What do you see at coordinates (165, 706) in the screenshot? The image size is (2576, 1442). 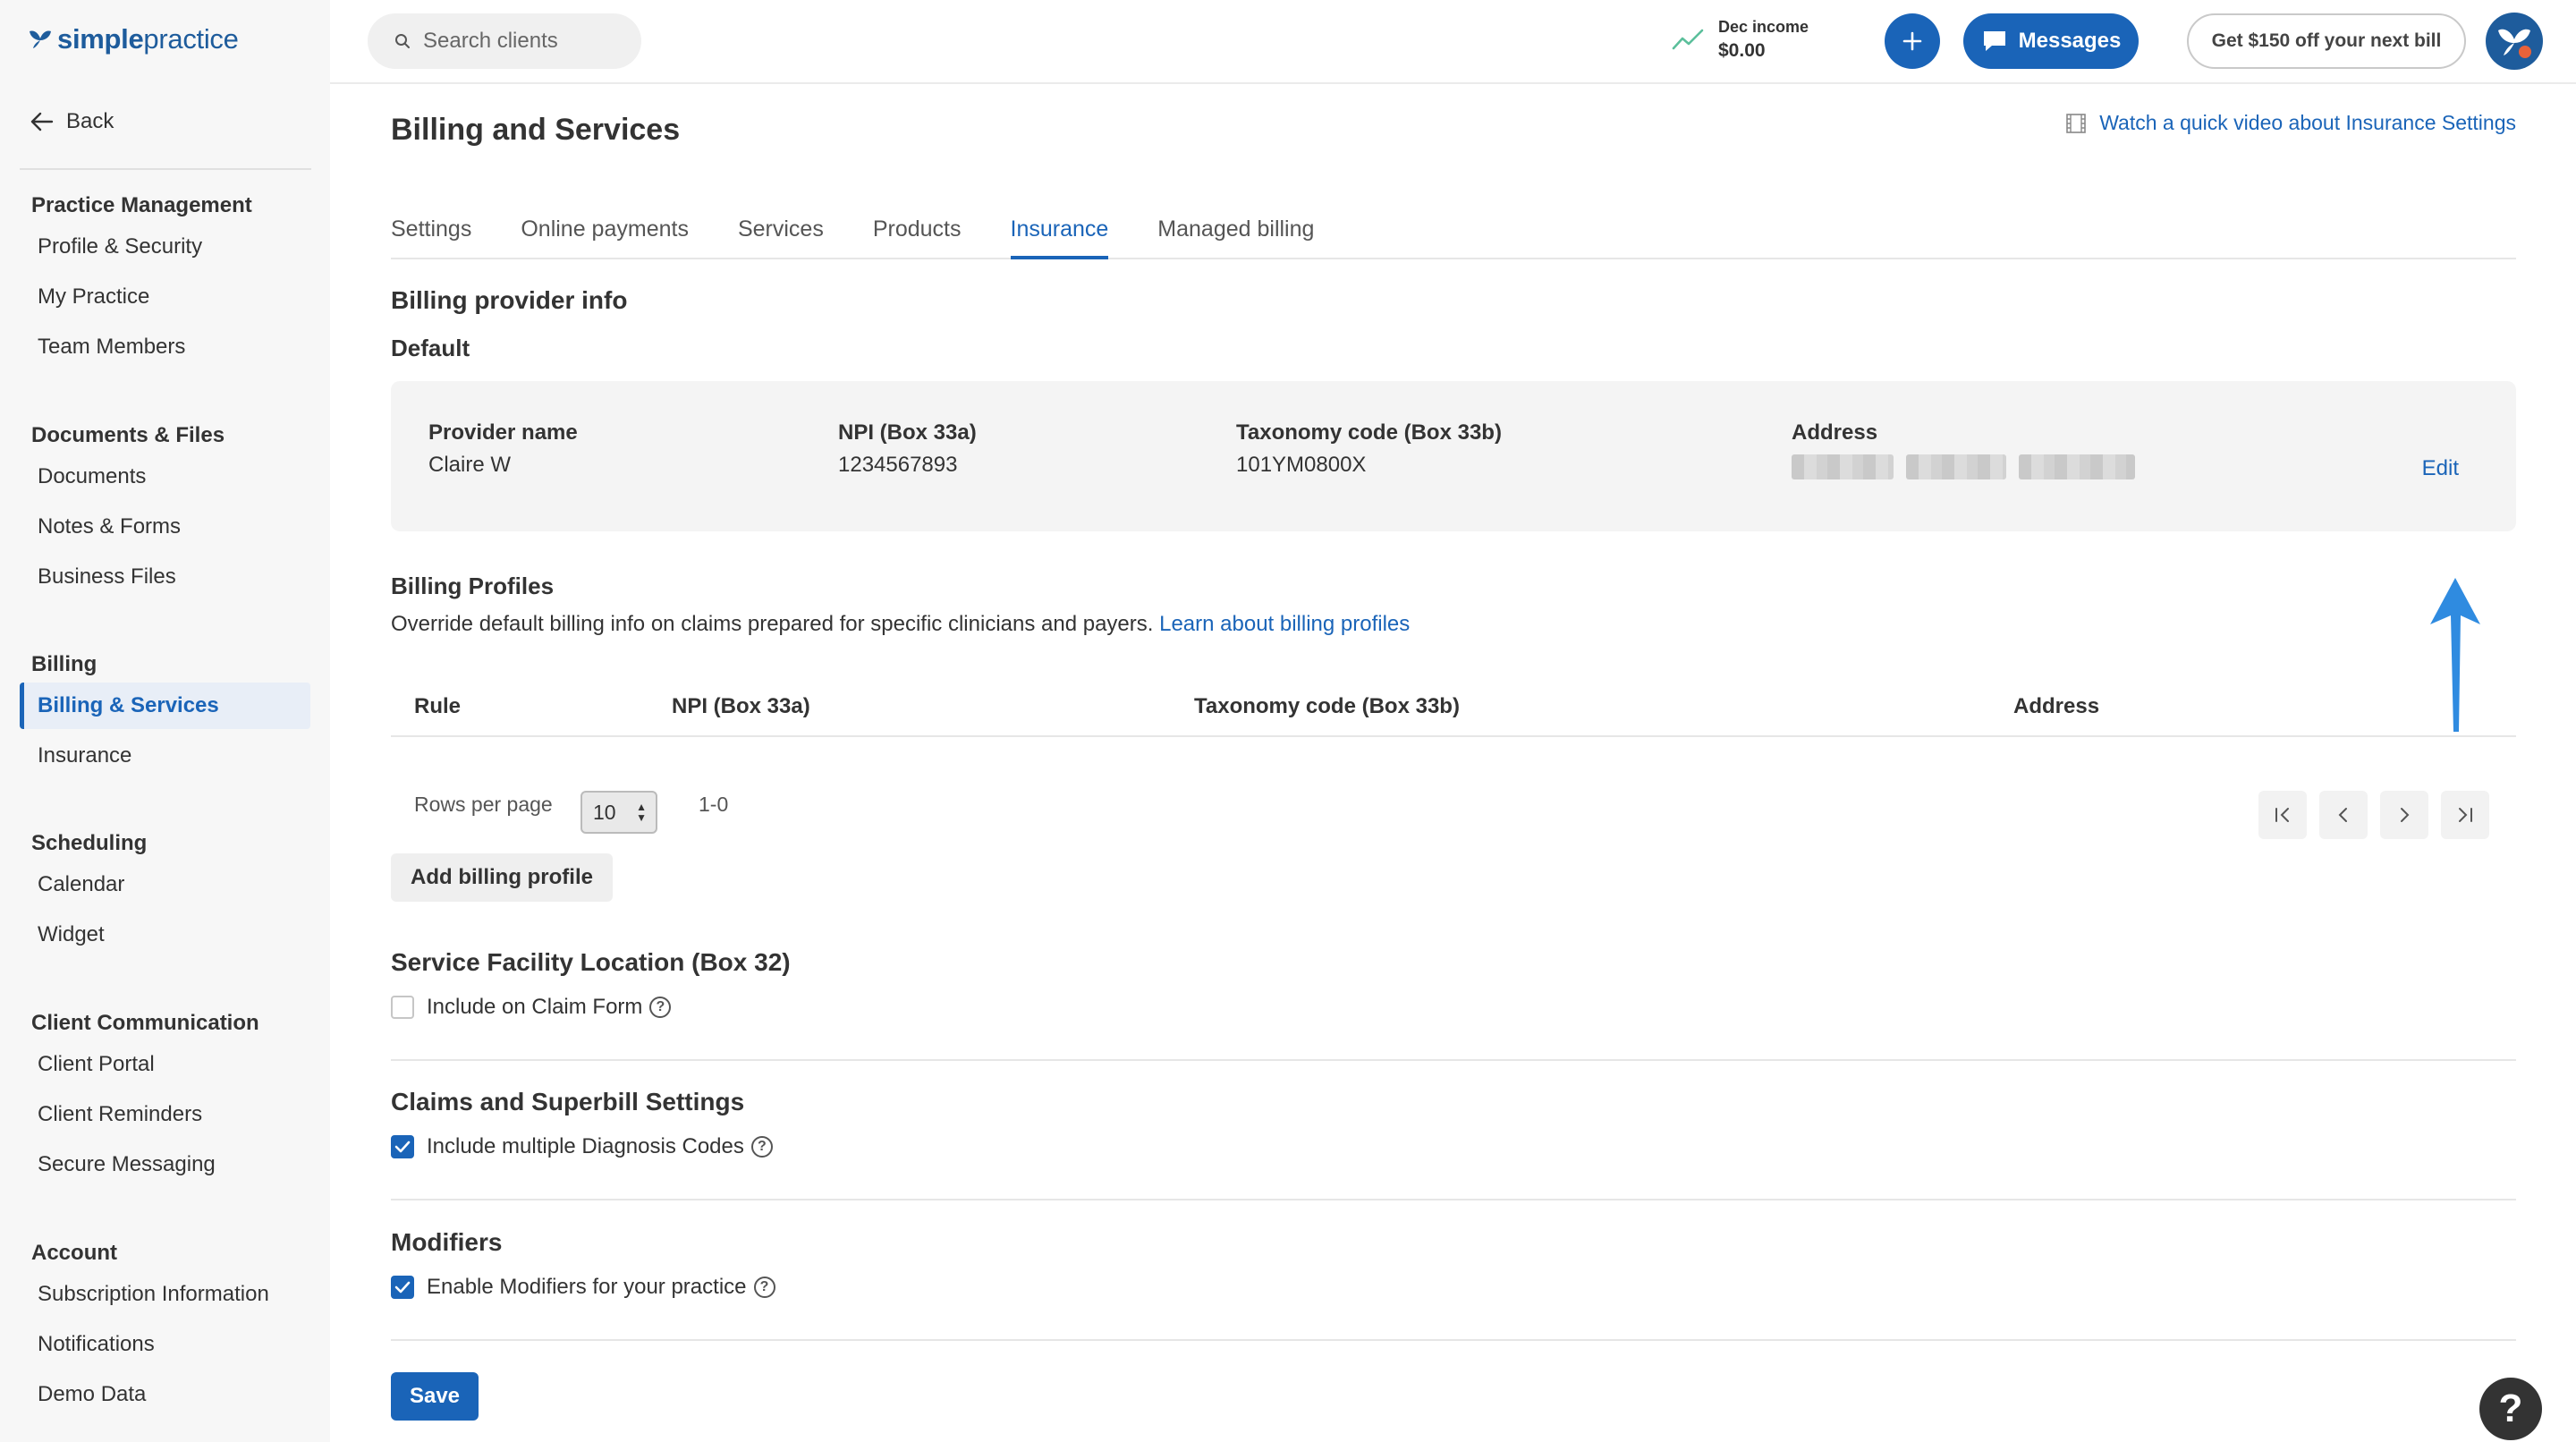 I see `sidebar-item-billing-services: Billing & Services` at bounding box center [165, 706].